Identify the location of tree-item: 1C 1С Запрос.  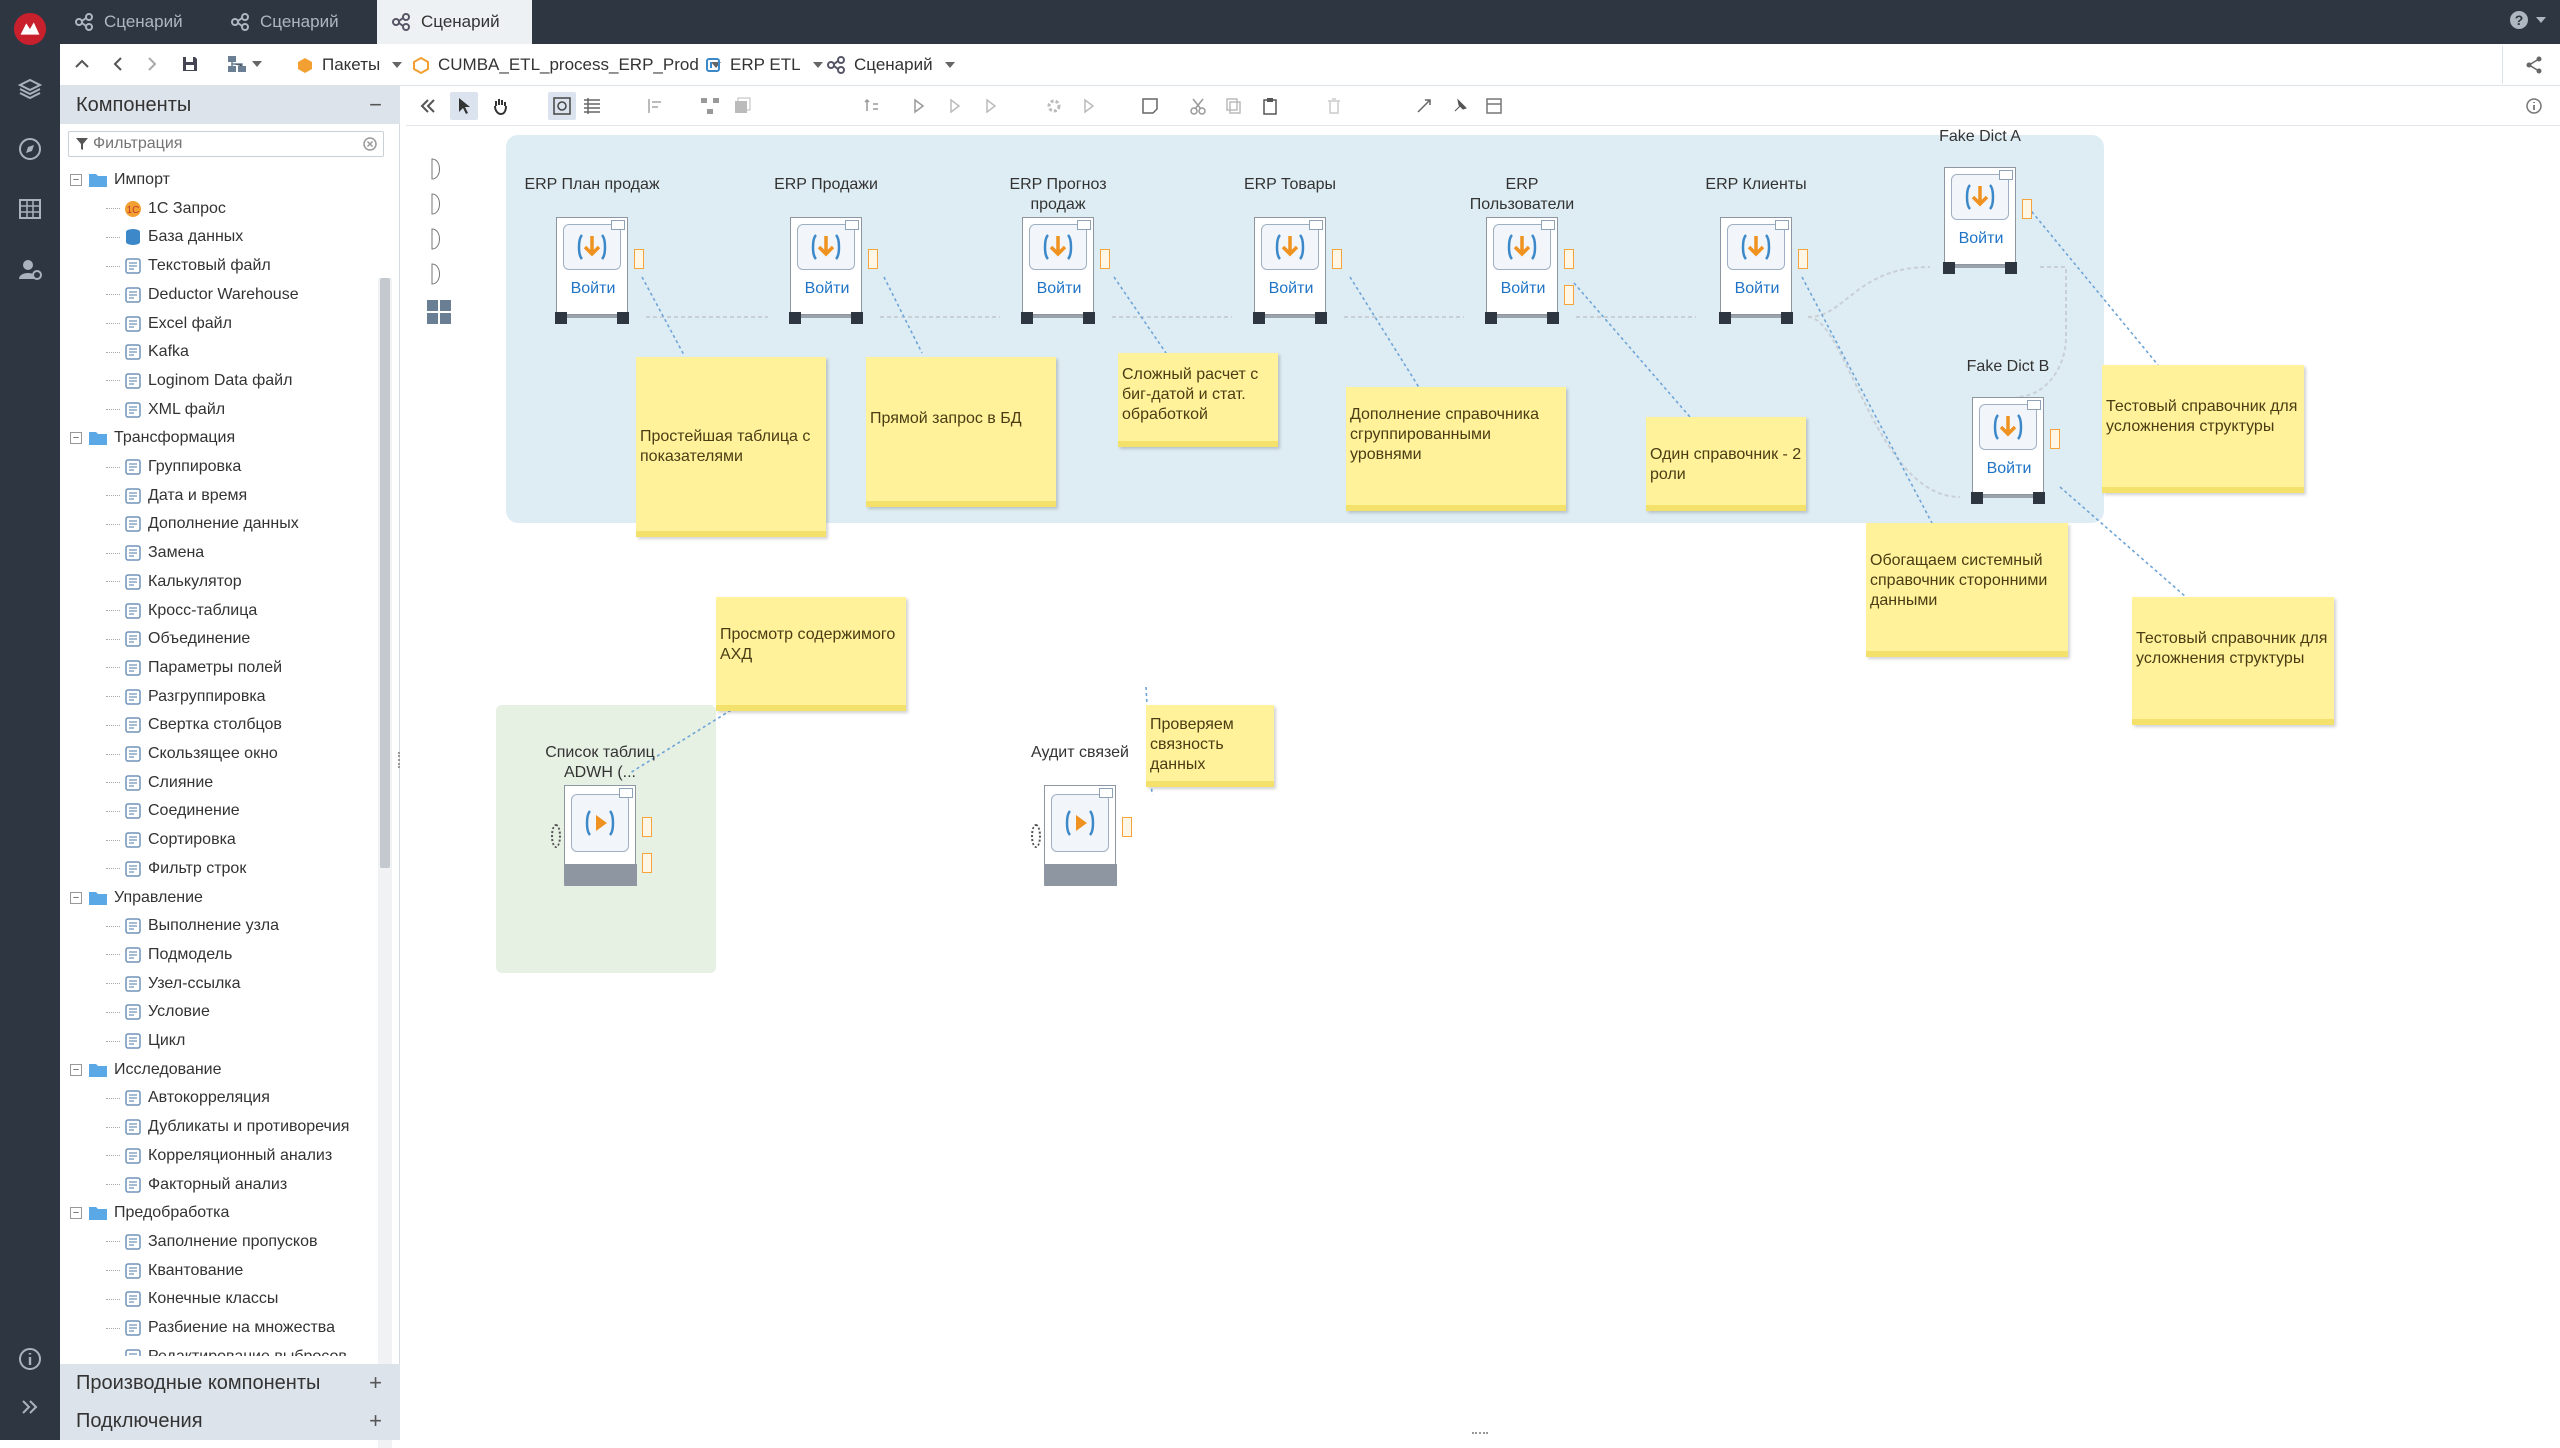
(166, 209).